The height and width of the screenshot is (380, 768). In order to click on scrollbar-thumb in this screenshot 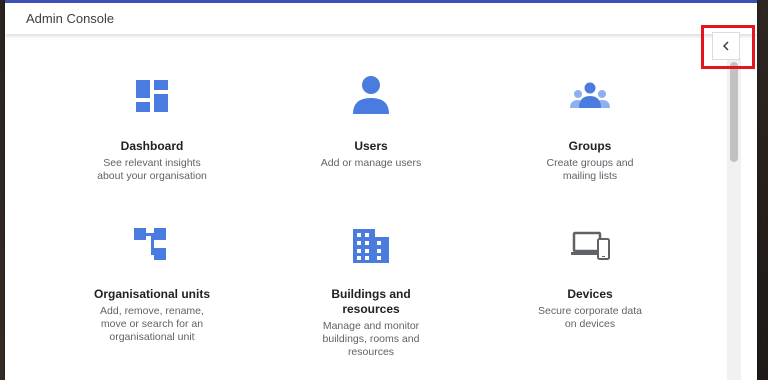, I will do `click(734, 112)`.